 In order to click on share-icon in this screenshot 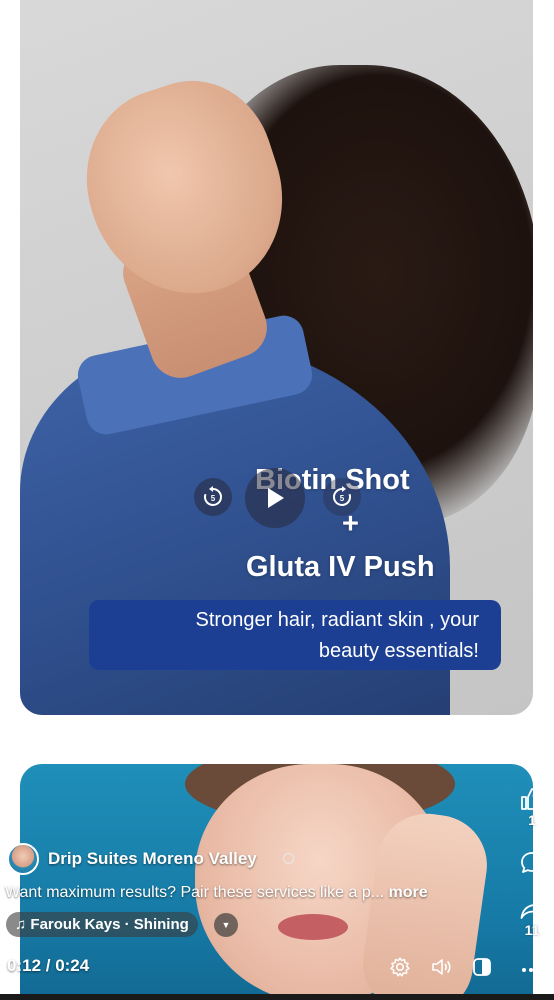, I will do `click(532, 909)`.